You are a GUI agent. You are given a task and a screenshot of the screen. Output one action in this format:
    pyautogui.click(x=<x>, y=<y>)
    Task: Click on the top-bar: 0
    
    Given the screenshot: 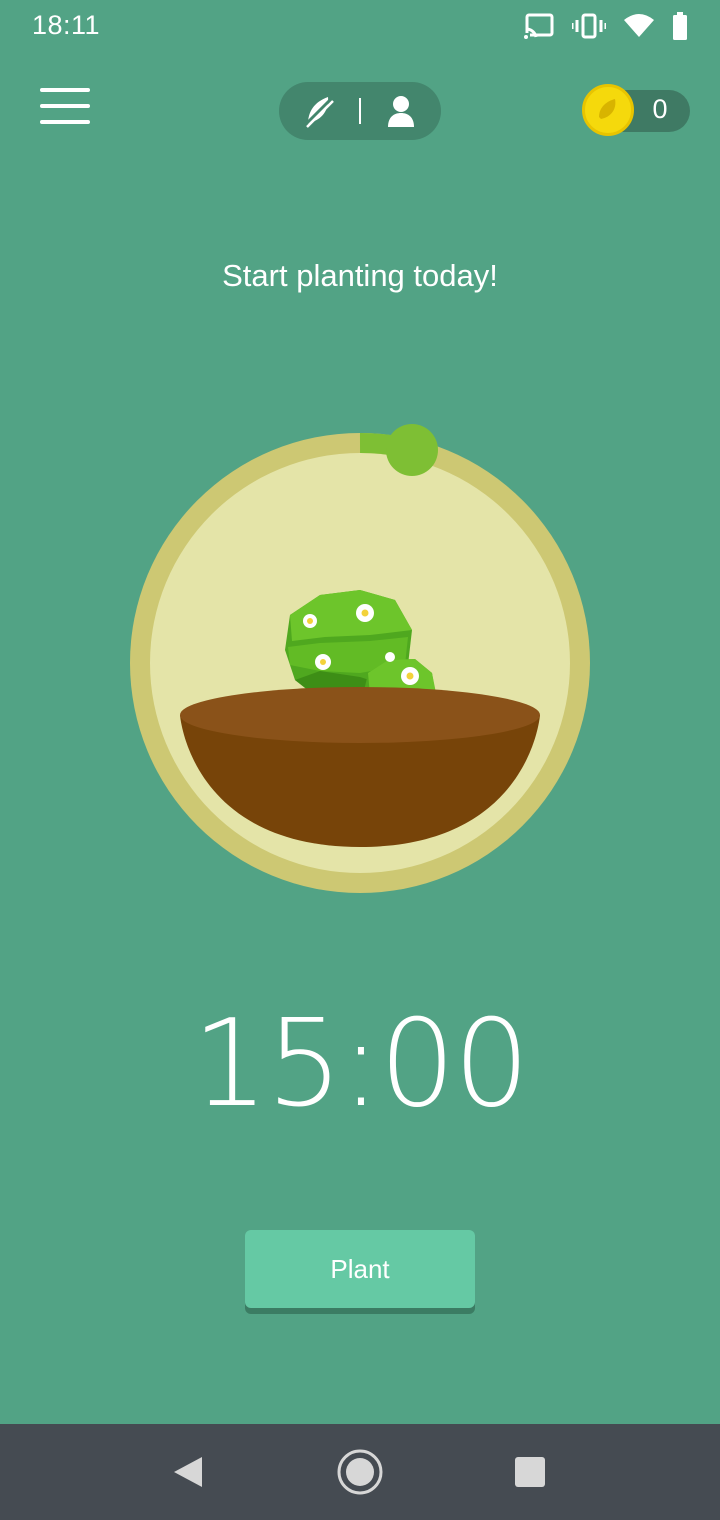 What is the action you would take?
    pyautogui.click(x=360, y=112)
    